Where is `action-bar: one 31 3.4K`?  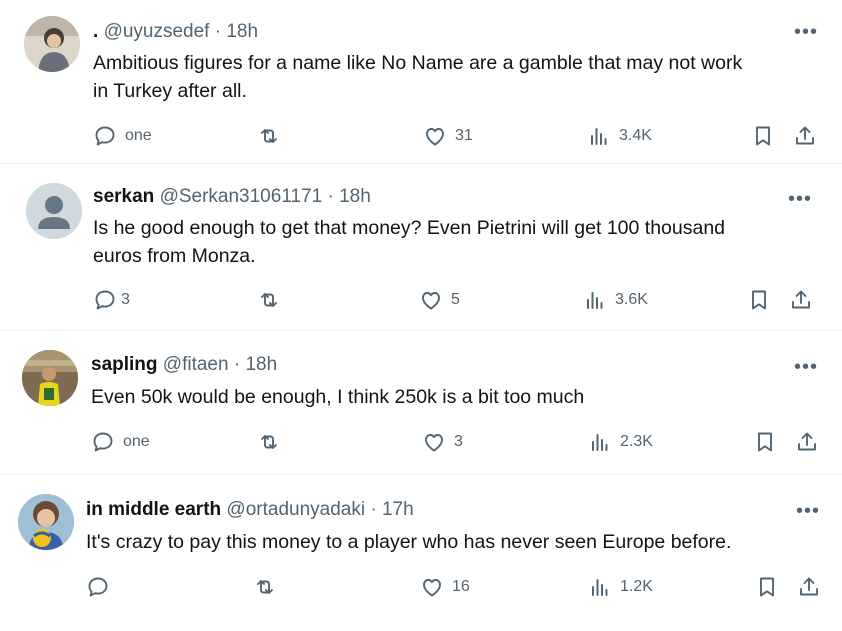 action-bar: one 31 3.4K is located at coordinates (458, 137).